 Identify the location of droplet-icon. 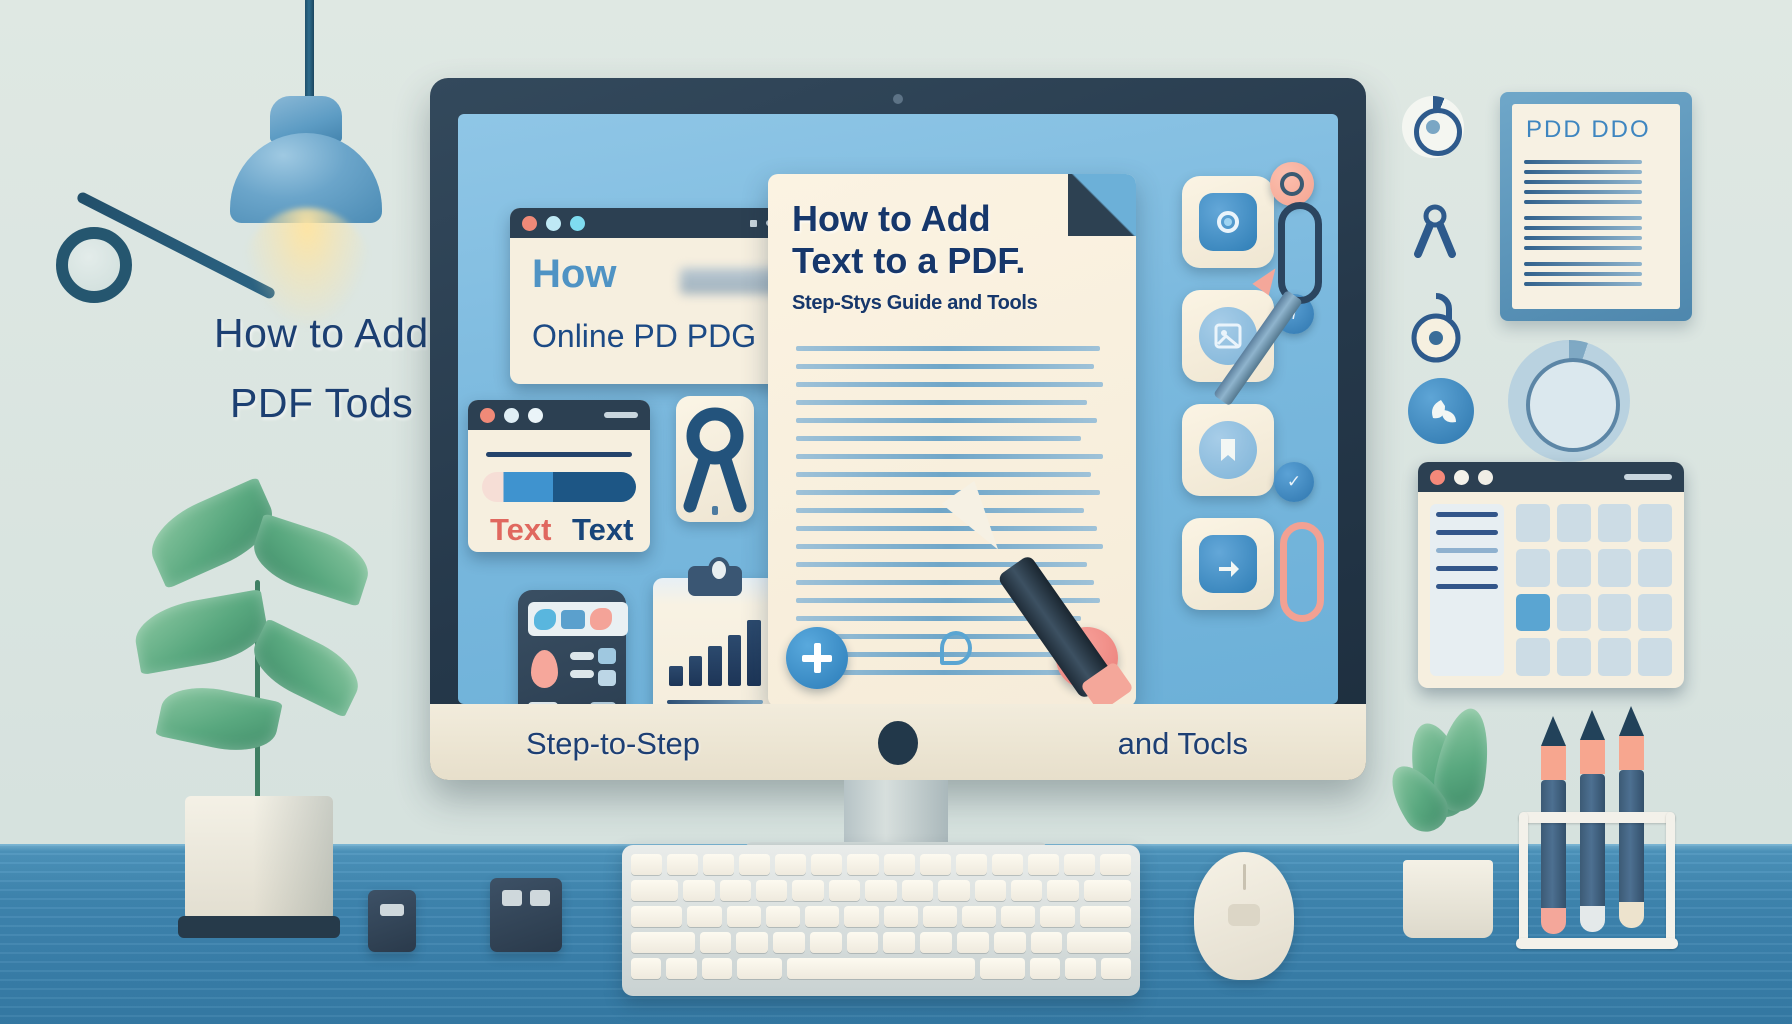
(956, 648).